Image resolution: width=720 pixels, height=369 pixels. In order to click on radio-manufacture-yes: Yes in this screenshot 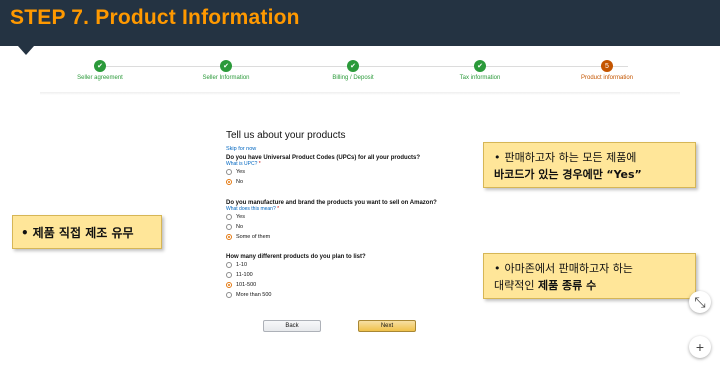, I will do `click(356, 217)`.